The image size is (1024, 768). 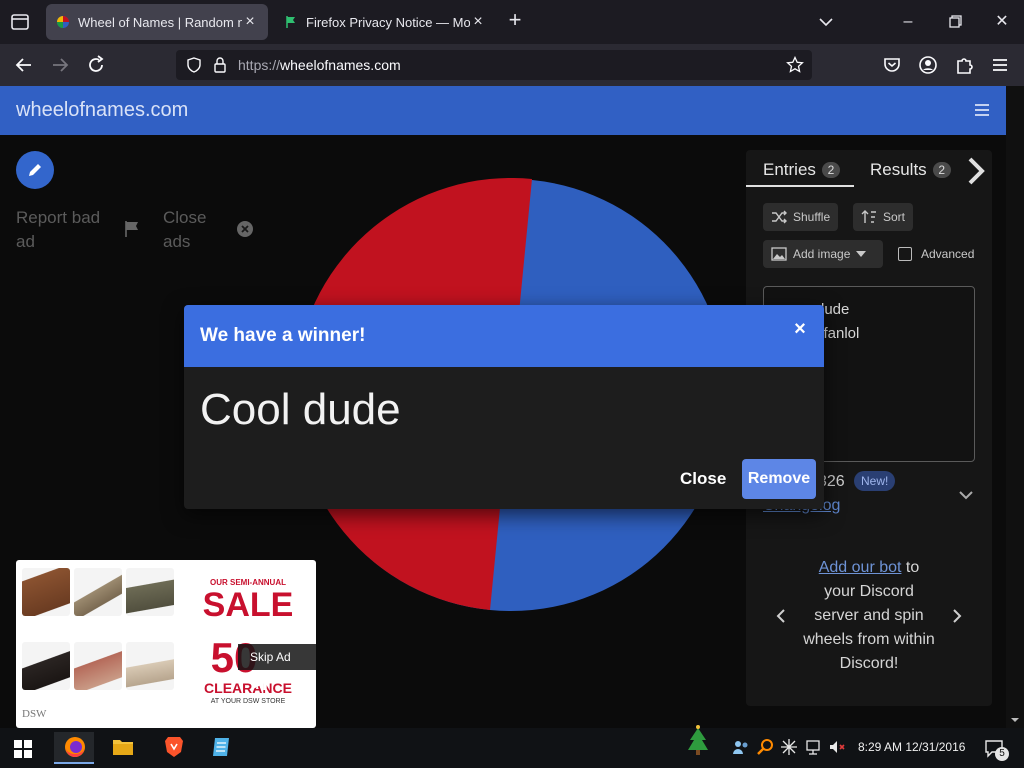 What do you see at coordinates (60, 65) in the screenshot?
I see `forward-icon` at bounding box center [60, 65].